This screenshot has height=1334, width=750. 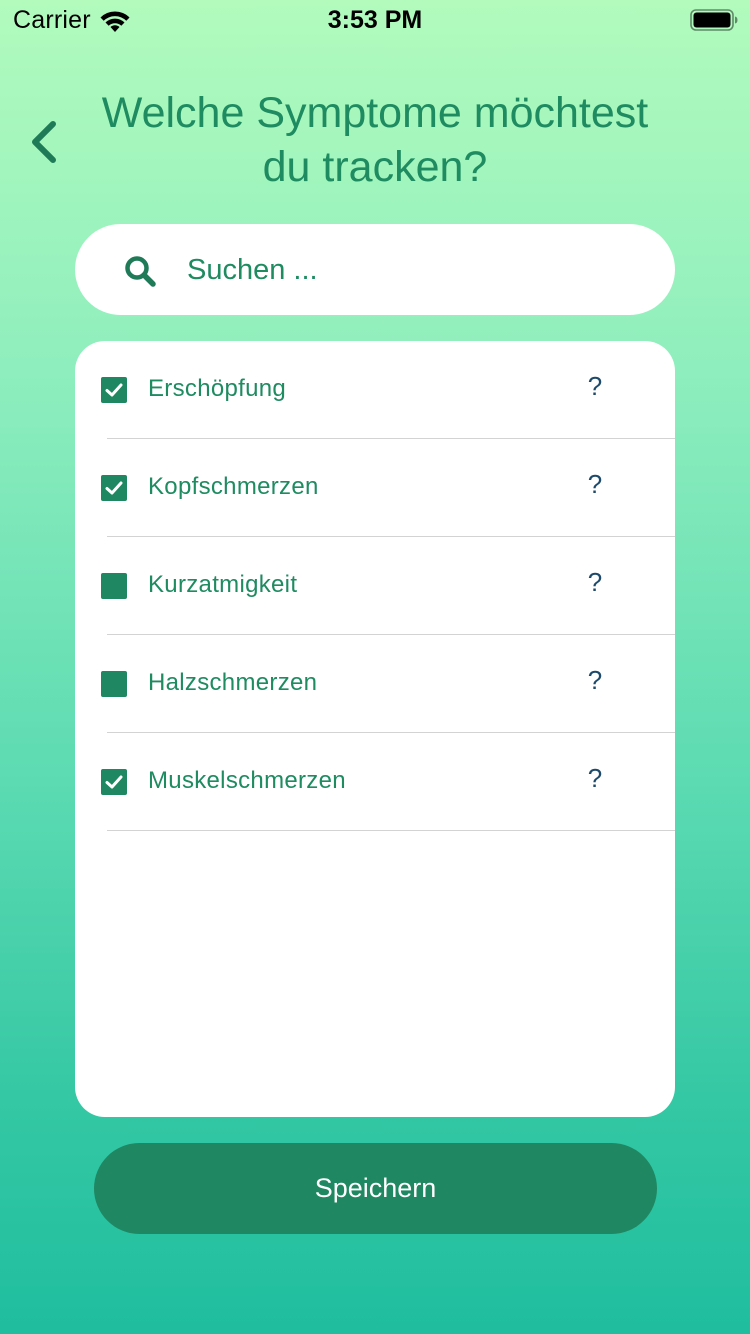 I want to click on battery-full-icon, so click(x=714, y=20).